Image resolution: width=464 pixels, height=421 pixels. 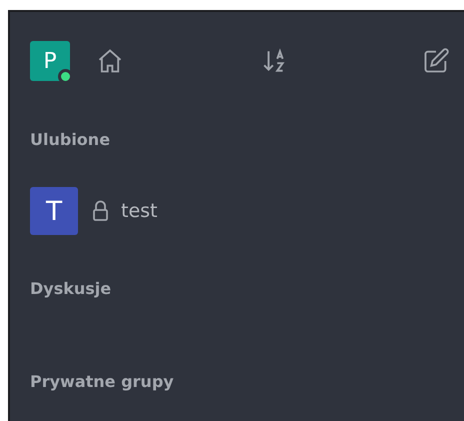 I want to click on sort-icon, so click(x=274, y=61).